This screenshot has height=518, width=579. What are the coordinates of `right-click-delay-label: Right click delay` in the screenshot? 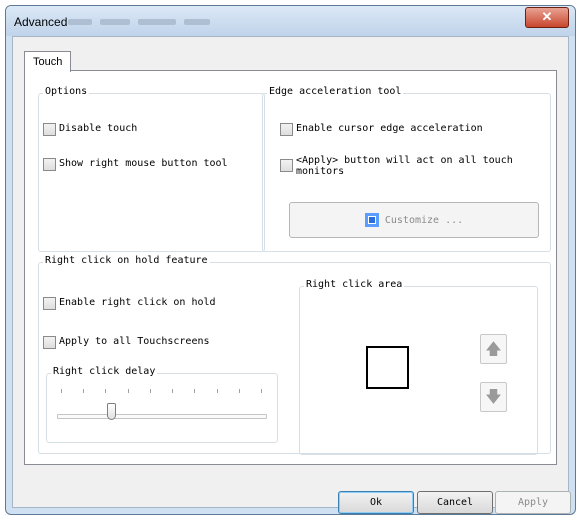 It's located at (104, 371).